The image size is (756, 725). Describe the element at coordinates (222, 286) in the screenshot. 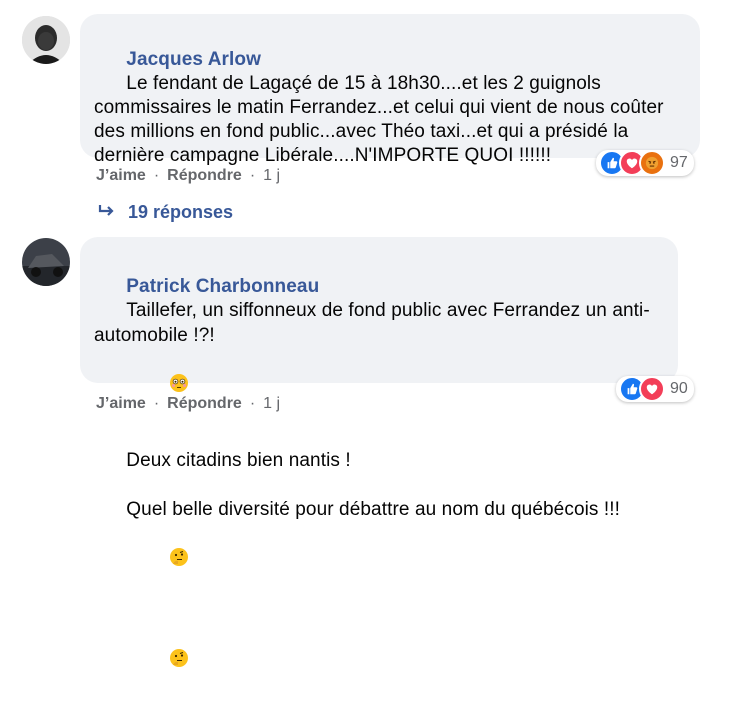

I see `comment-author: Patrick Charbonneau` at that location.